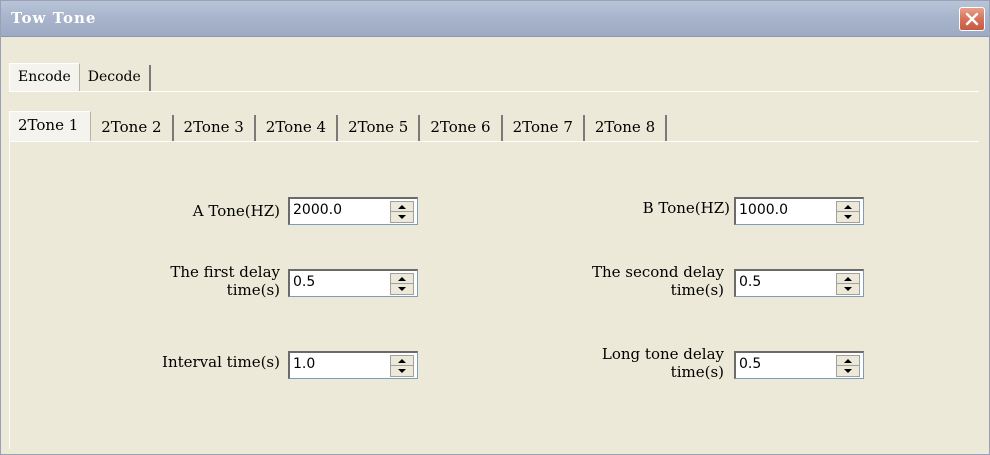 The height and width of the screenshot is (455, 990). I want to click on second-delay-down-button, so click(848, 289).